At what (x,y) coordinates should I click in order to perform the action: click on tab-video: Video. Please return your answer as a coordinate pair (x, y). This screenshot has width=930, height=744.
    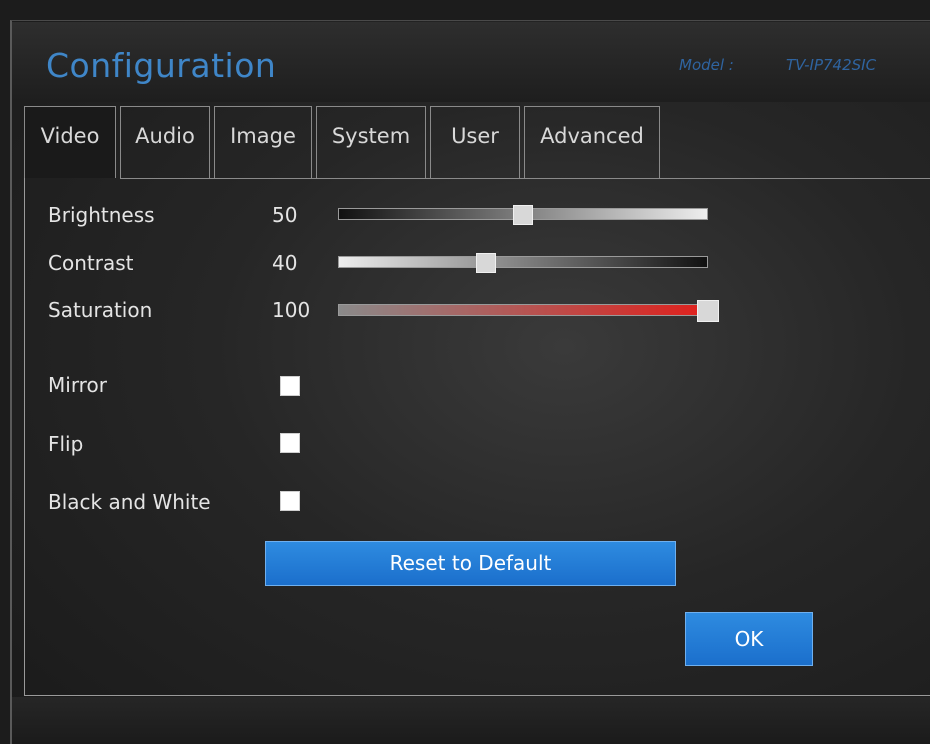
    Looking at the image, I should click on (70, 142).